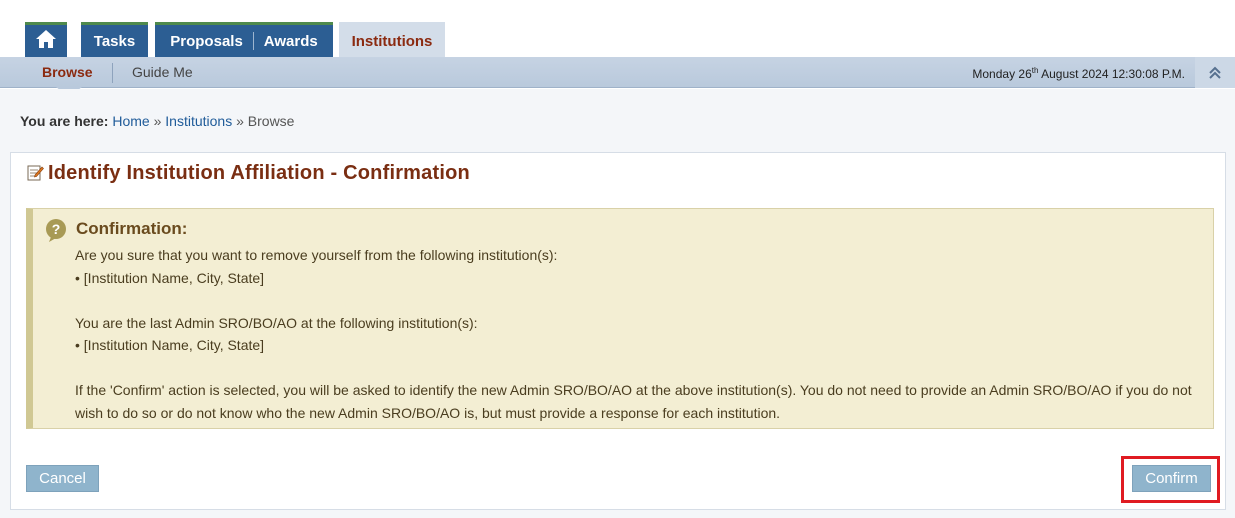 This screenshot has width=1235, height=518. What do you see at coordinates (271, 121) in the screenshot?
I see `breadcrumb-current: Browse` at bounding box center [271, 121].